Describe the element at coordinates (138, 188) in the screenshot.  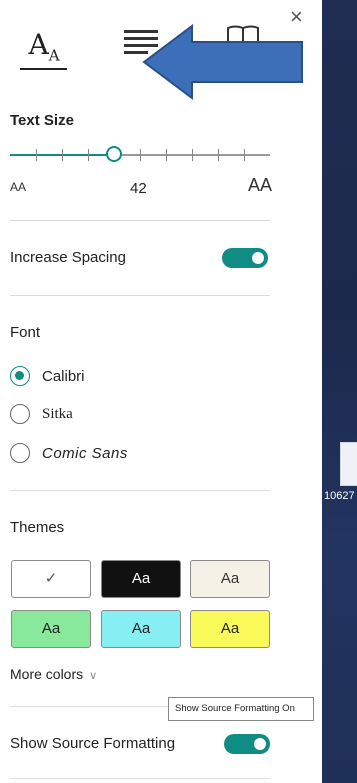
I see `text-size-value: 42` at that location.